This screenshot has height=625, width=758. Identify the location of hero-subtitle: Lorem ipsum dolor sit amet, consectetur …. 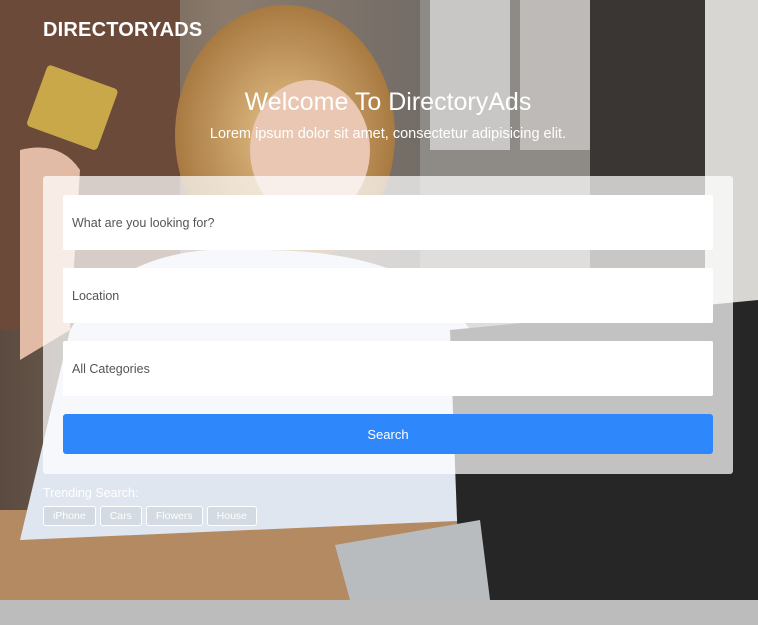
(388, 134).